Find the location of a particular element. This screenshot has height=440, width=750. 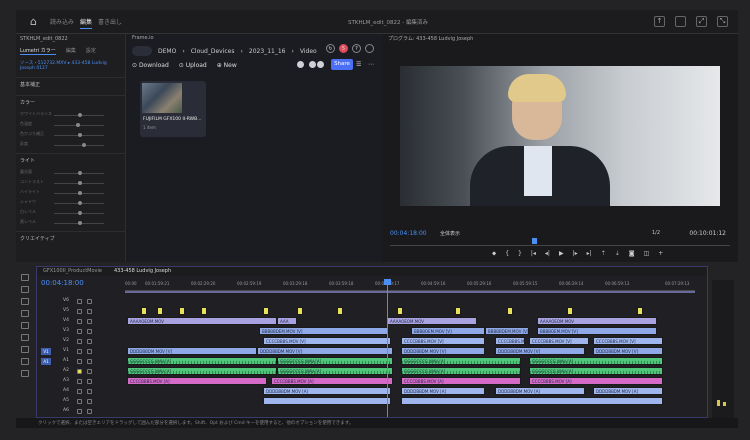

avatar is located at coordinates (300, 64).